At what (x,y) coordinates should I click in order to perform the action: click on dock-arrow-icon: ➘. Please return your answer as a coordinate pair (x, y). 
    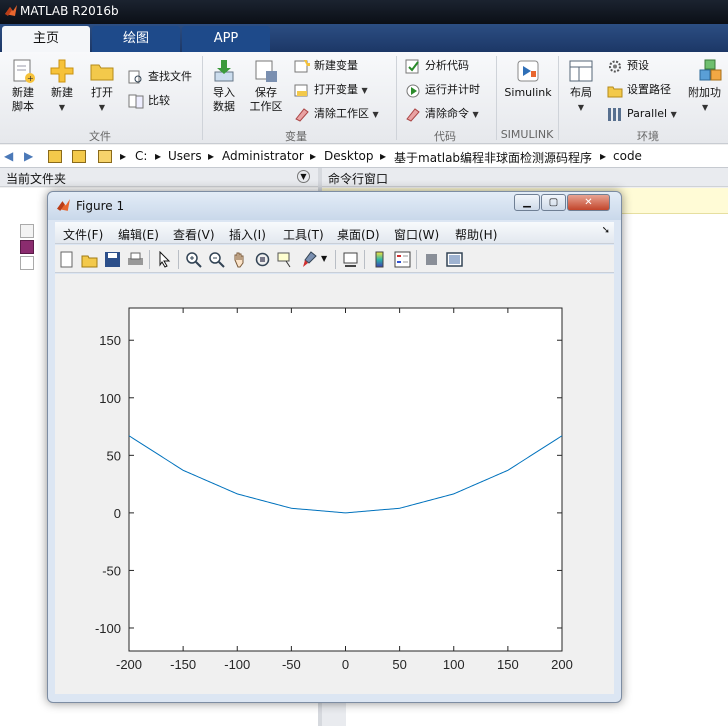
    Looking at the image, I should click on (606, 230).